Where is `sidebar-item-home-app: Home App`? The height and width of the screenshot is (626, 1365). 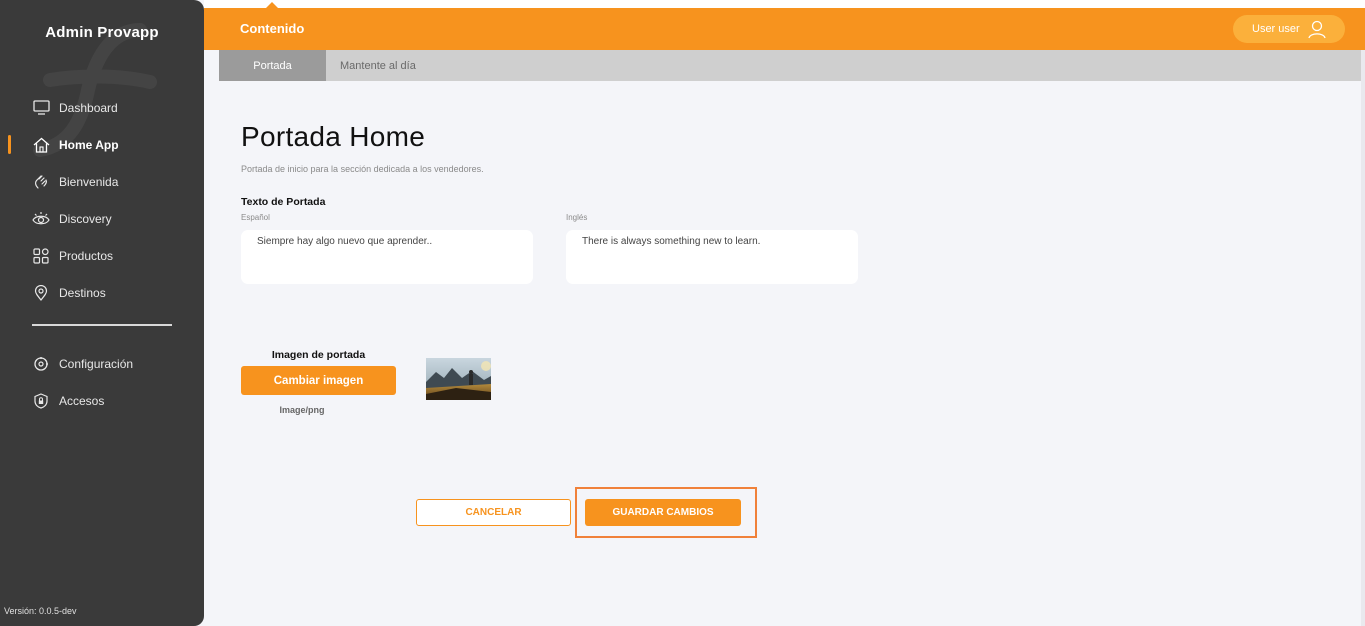
sidebar-item-home-app: Home App is located at coordinates (102, 144).